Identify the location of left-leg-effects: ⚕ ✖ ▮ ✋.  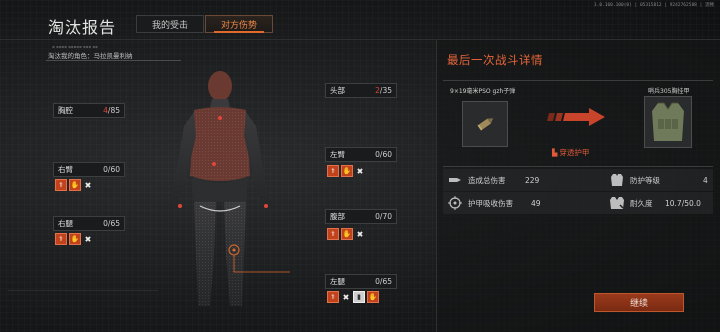
(353, 297).